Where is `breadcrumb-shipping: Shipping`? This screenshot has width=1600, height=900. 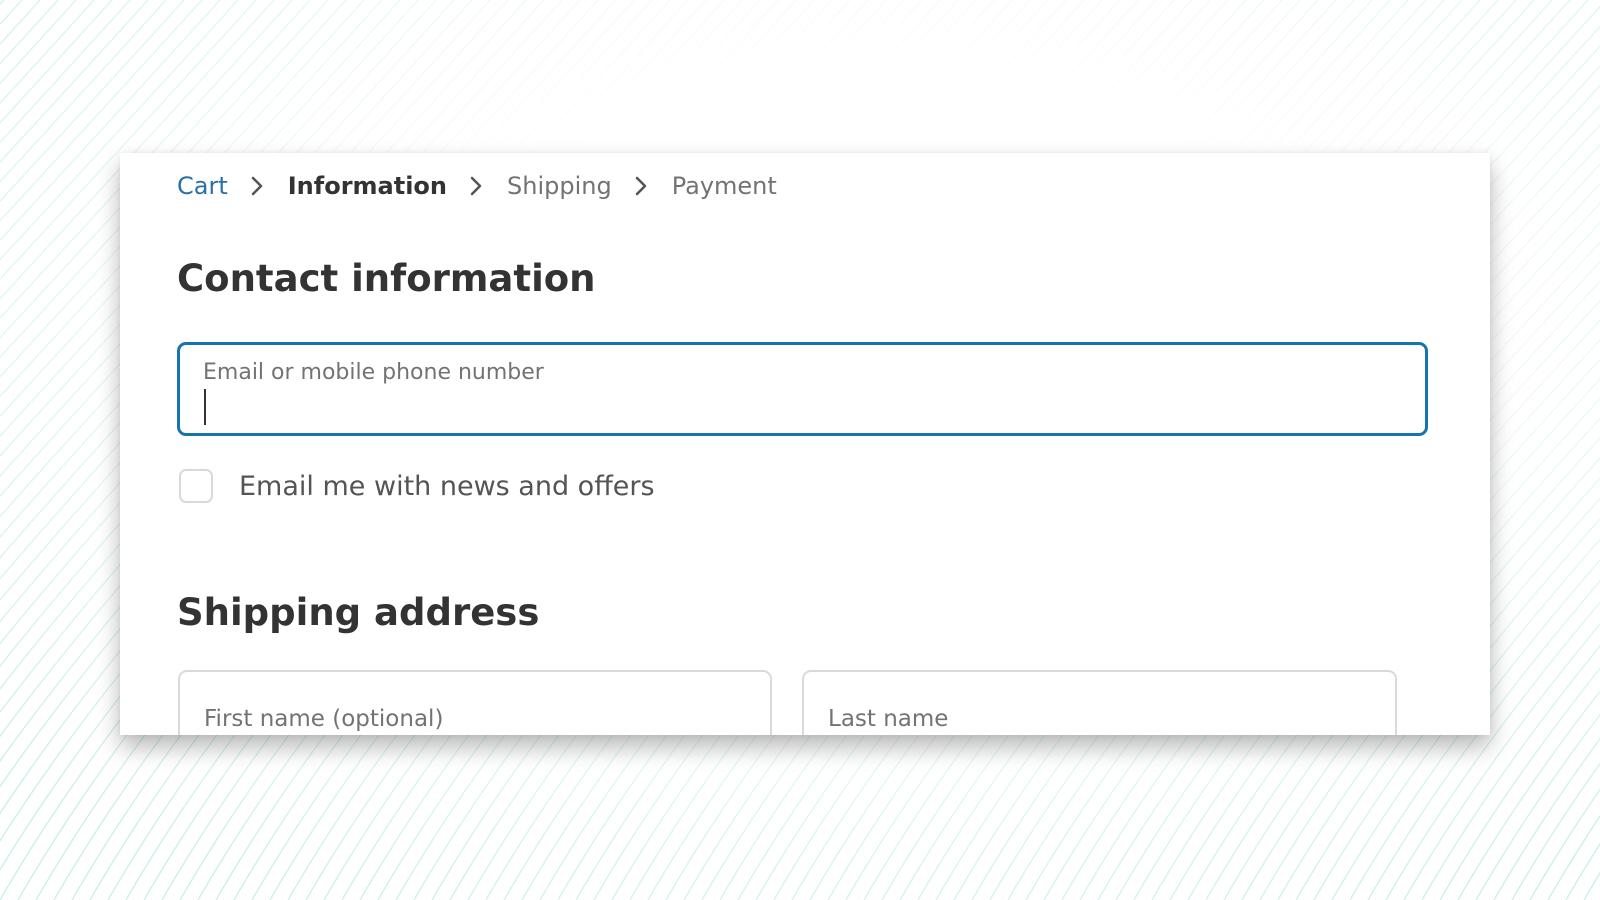
breadcrumb-shipping: Shipping is located at coordinates (559, 186).